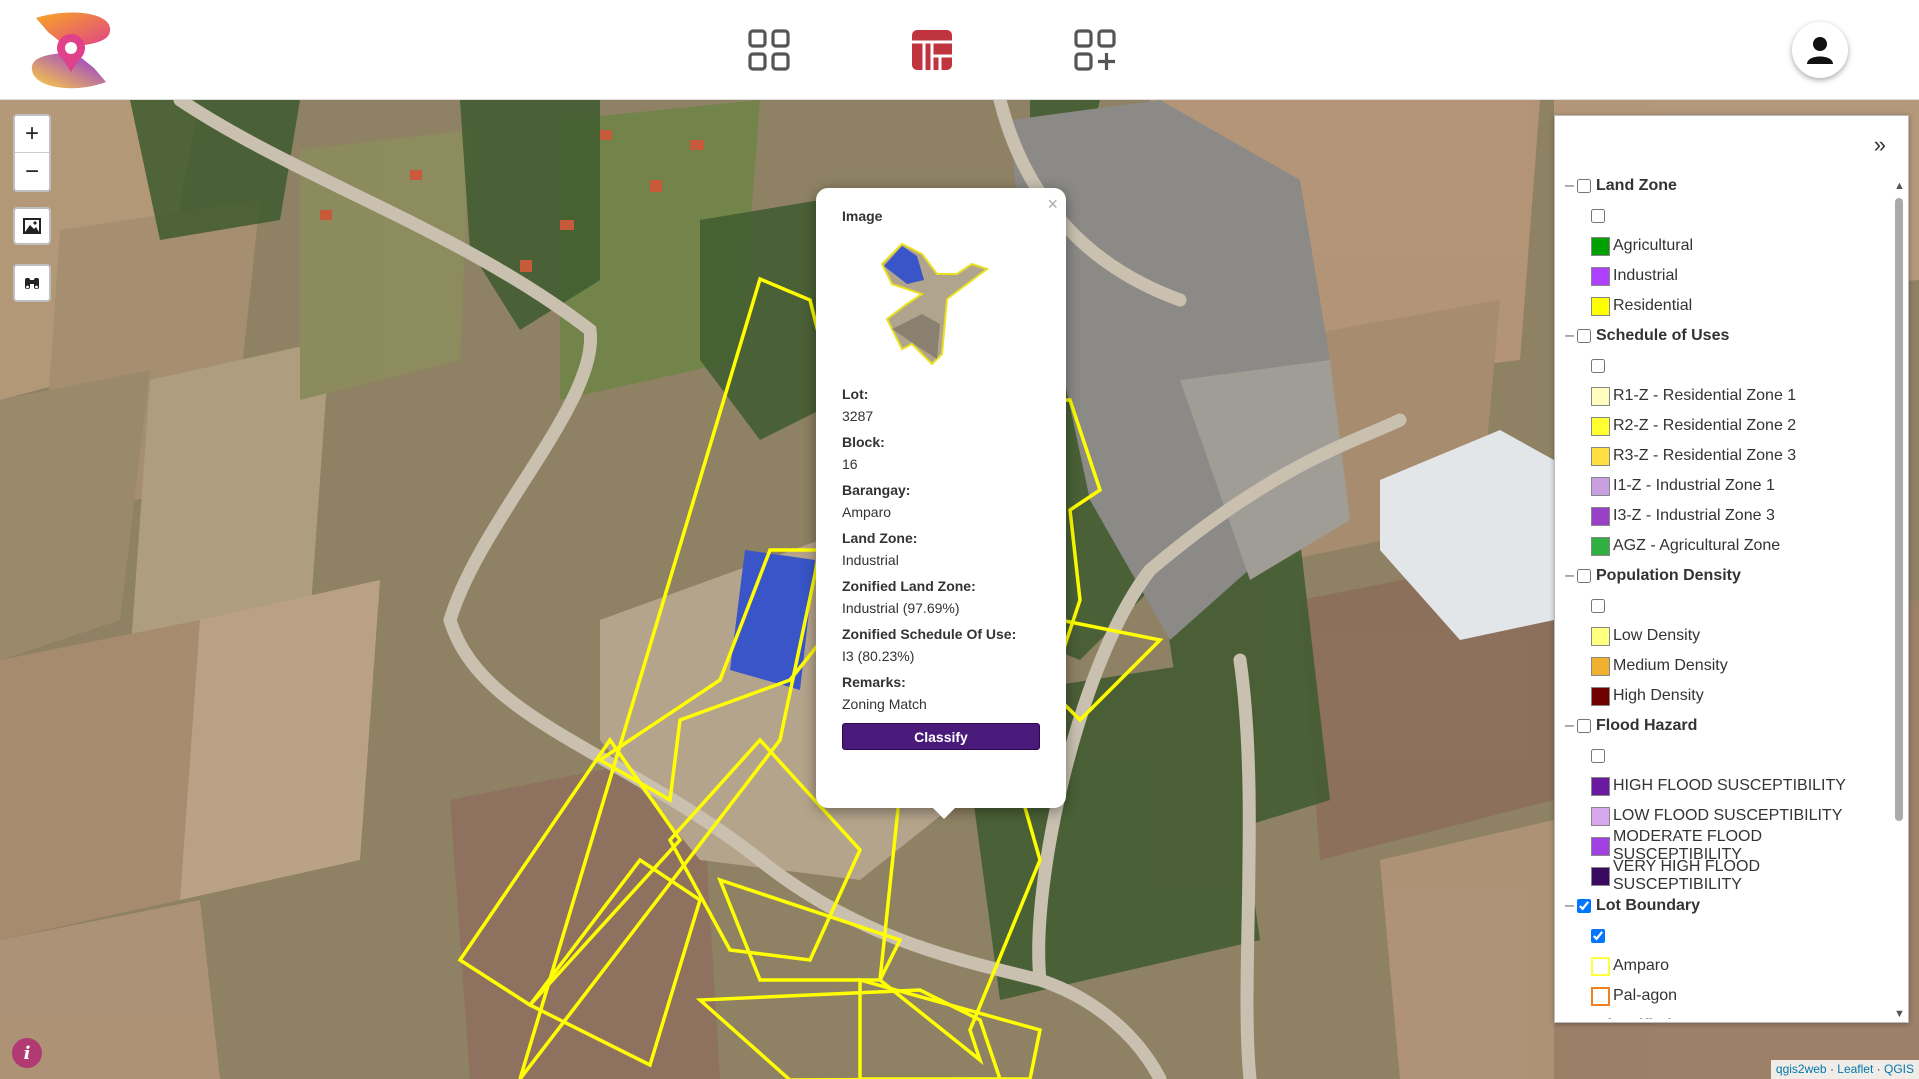 The width and height of the screenshot is (1919, 1079). Describe the element at coordinates (1720, 186) in the screenshot. I see `layer-group-land-zone: – Land Zone` at that location.